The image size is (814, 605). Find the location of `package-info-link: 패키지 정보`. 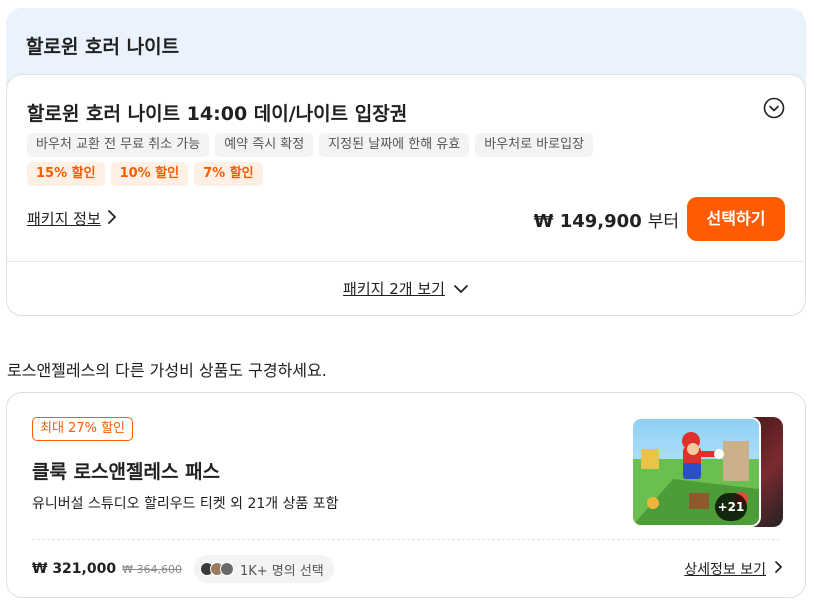

package-info-link: 패키지 정보 is located at coordinates (72, 218).